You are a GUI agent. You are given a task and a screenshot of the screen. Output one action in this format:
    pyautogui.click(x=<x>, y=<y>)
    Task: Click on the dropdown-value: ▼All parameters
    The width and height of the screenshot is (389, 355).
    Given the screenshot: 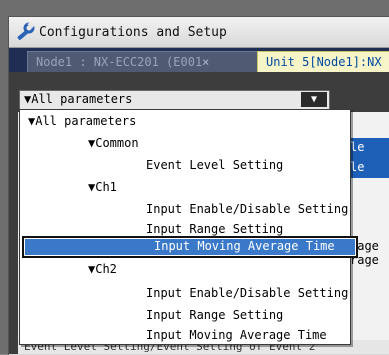 What is the action you would take?
    pyautogui.click(x=78, y=99)
    